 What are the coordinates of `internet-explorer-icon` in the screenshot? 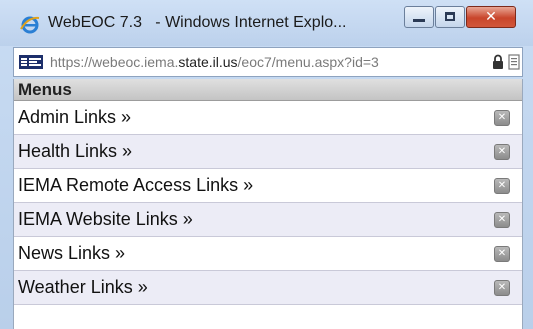 It's located at (30, 25).